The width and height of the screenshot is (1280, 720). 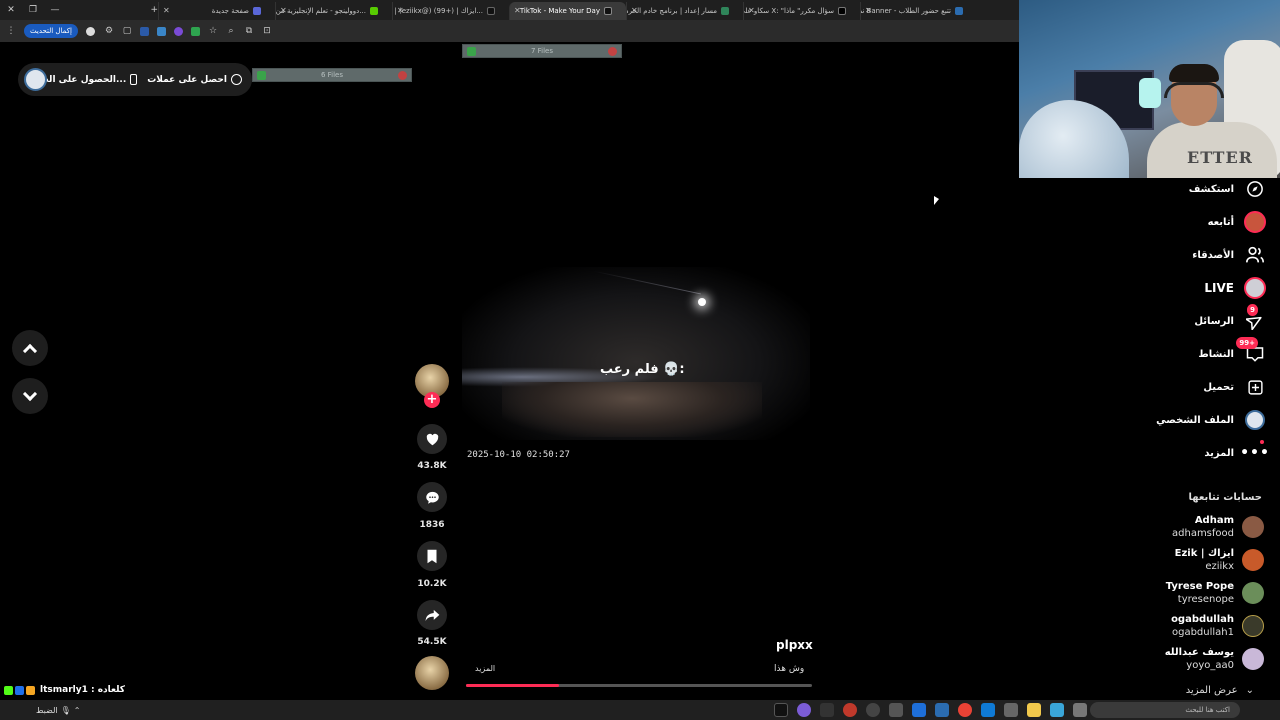 What do you see at coordinates (1057, 710) in the screenshot?
I see `store-icon` at bounding box center [1057, 710].